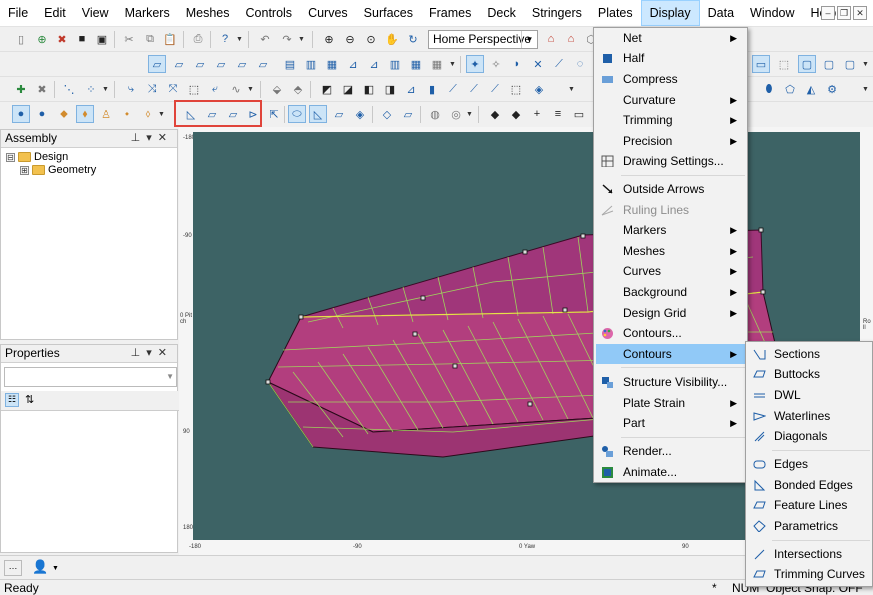 This screenshot has height=595, width=873. Describe the element at coordinates (772, 13) in the screenshot. I see `menu-window: Window` at that location.